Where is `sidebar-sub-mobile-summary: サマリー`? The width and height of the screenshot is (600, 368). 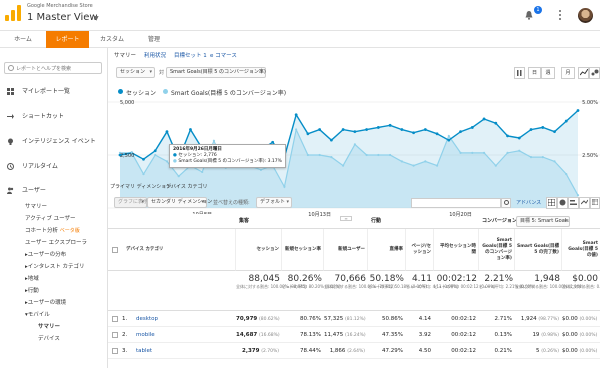 sidebar-sub-mobile-summary: サマリー is located at coordinates (53, 327).